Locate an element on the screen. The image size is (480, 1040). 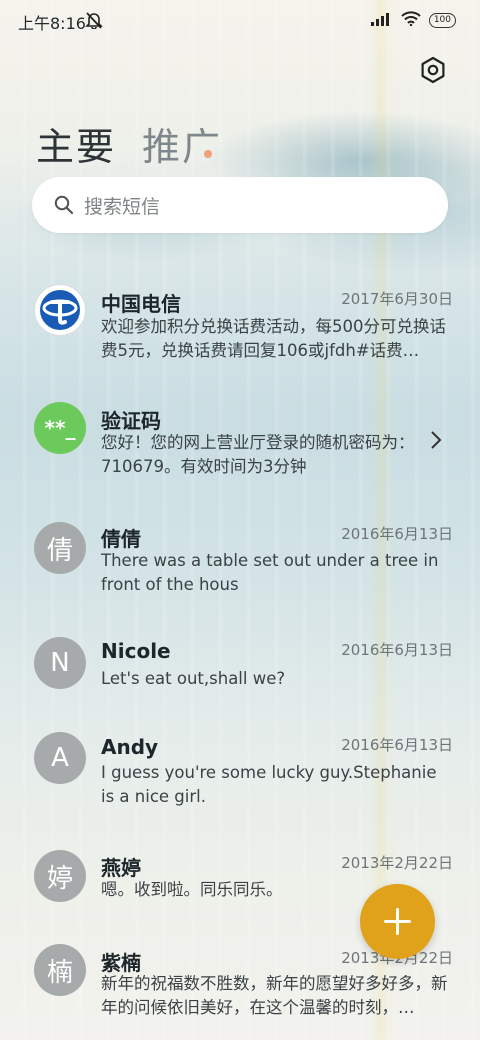
message-date: 2013年2月22日 is located at coordinates (397, 863).